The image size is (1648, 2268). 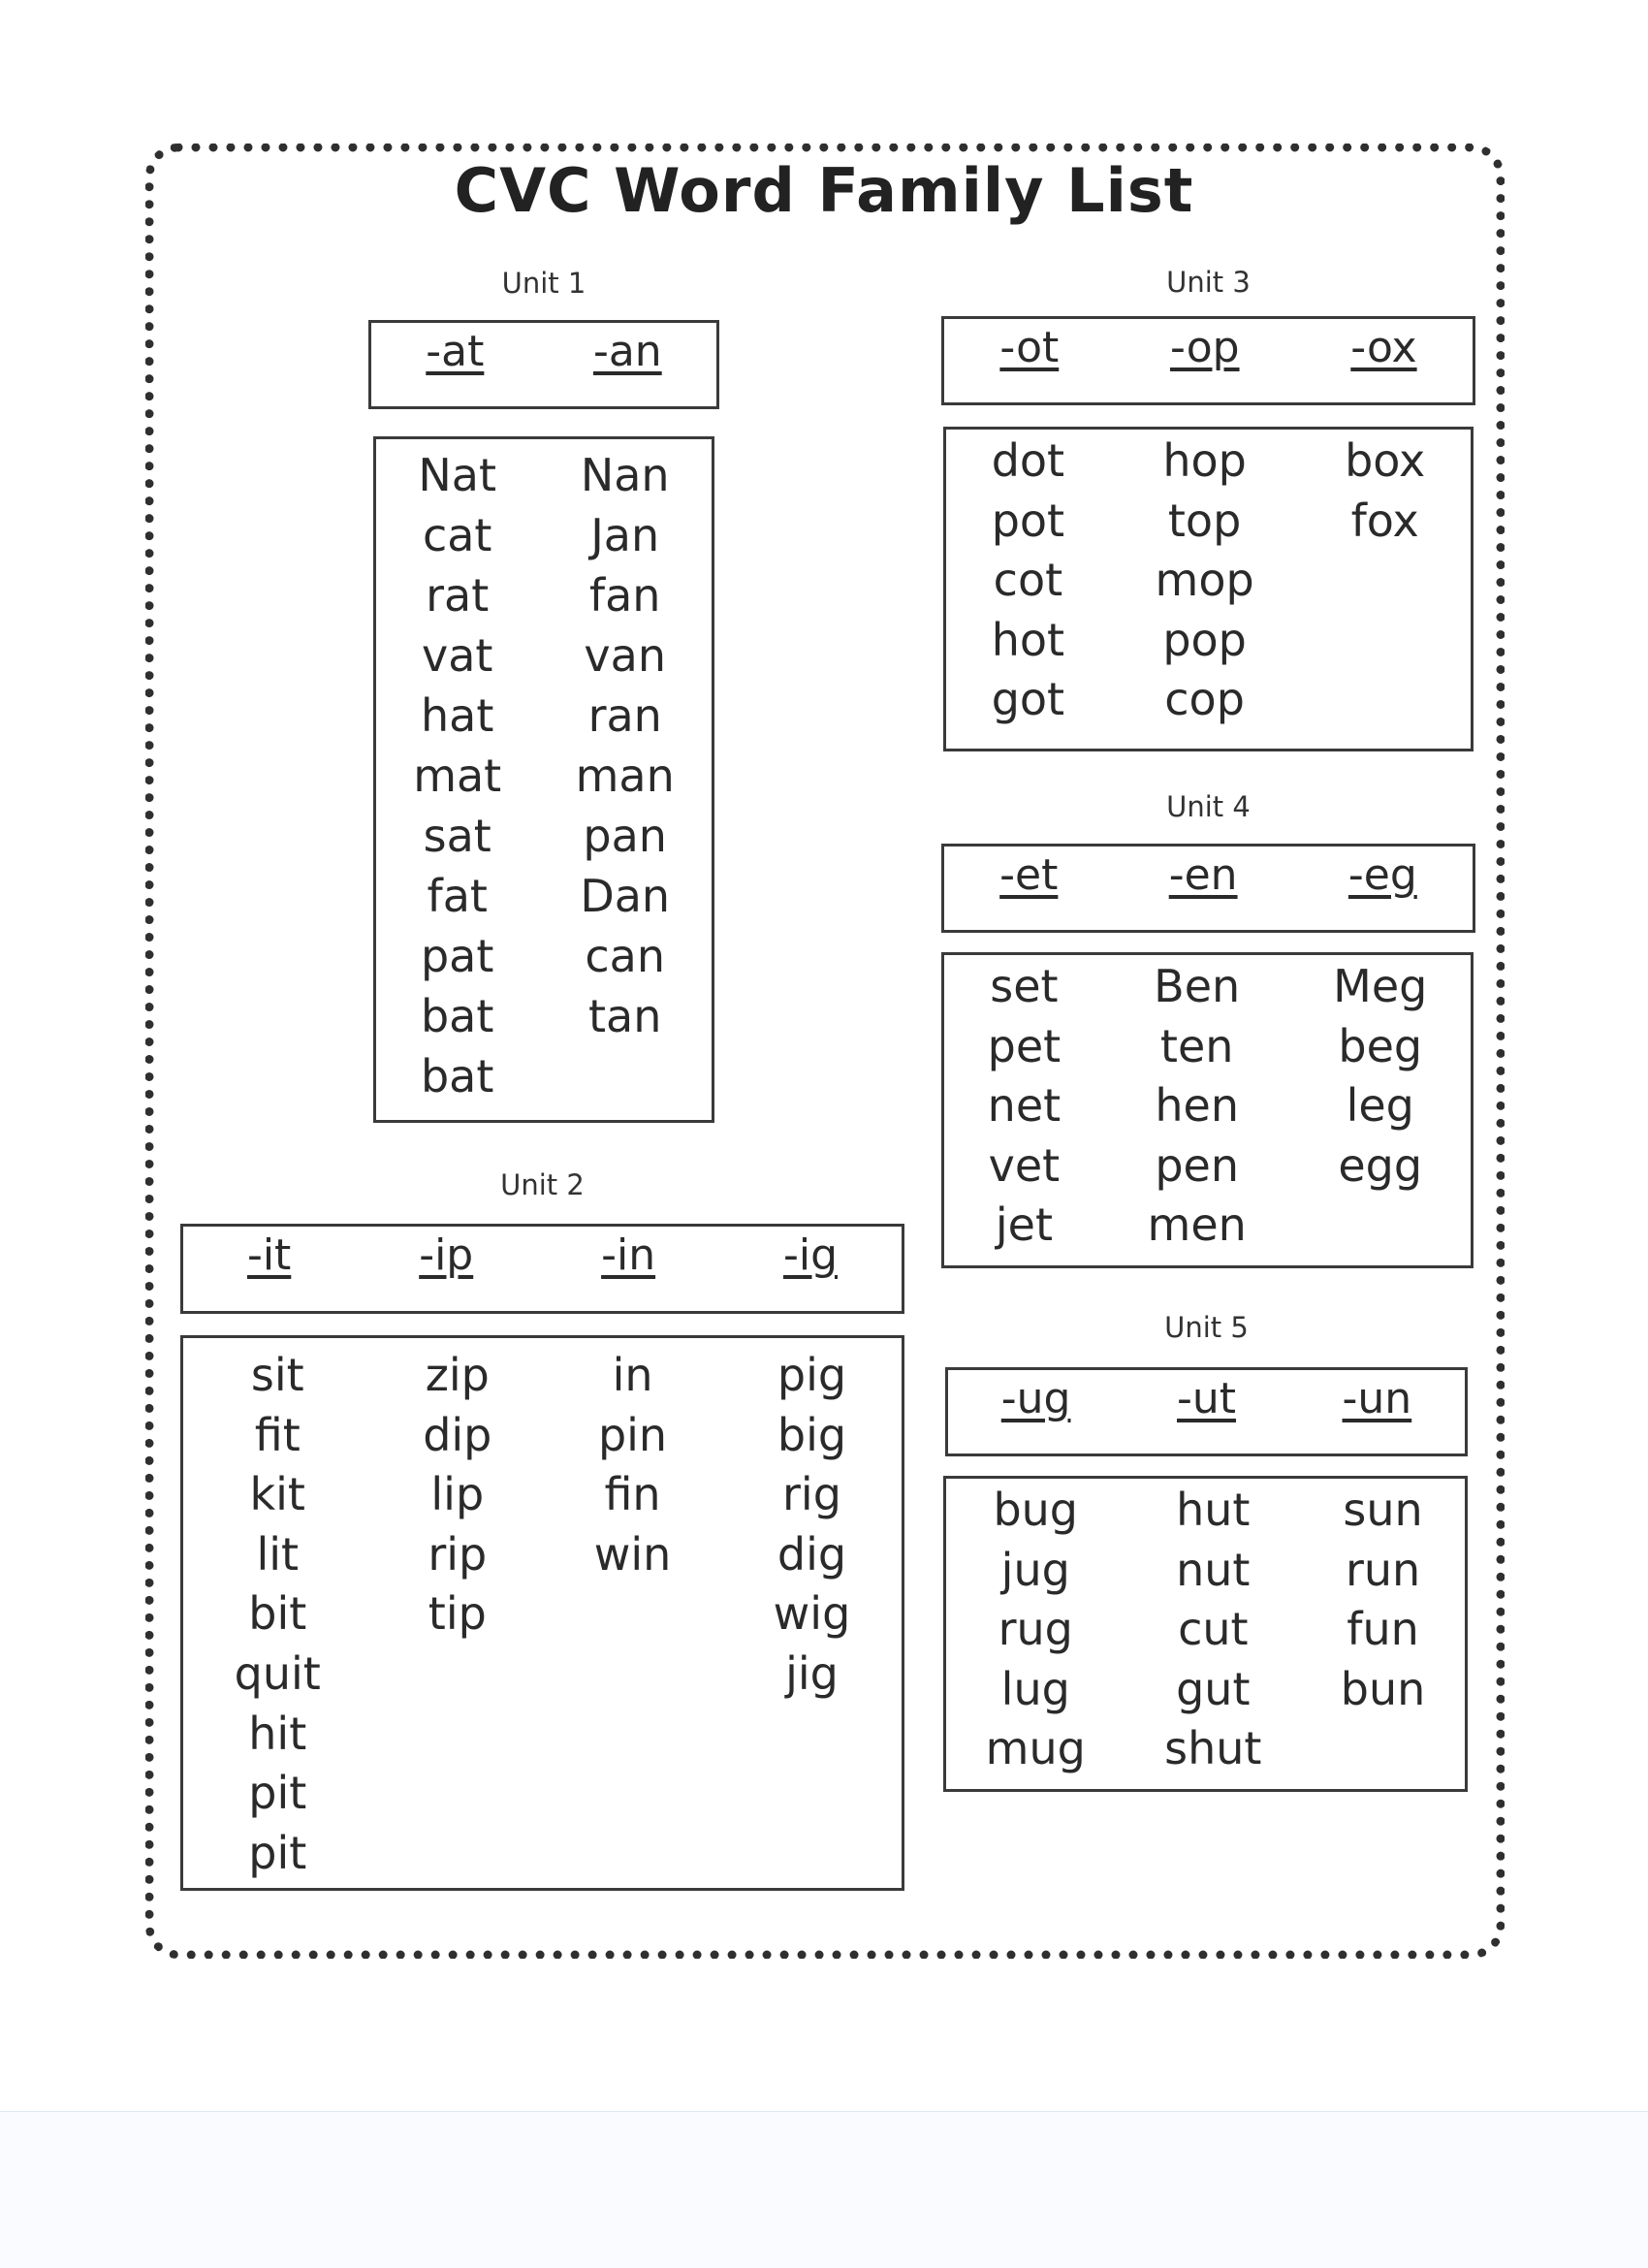 What do you see at coordinates (629, 1255) in the screenshot?
I see `word-family-heading: -in` at bounding box center [629, 1255].